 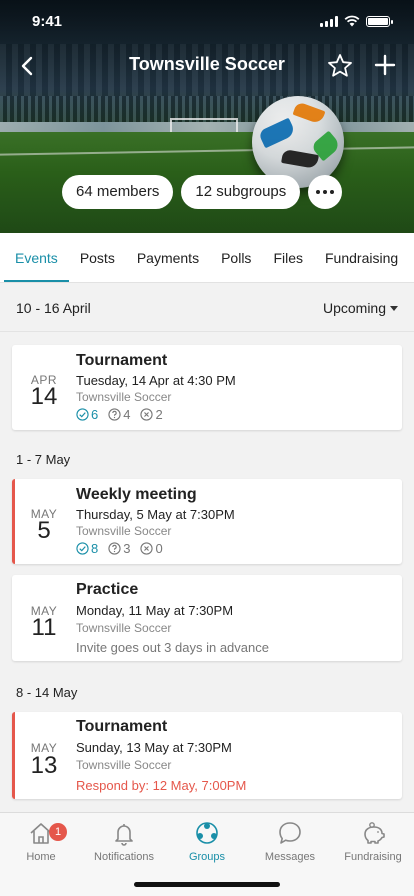 What do you see at coordinates (156, 380) in the screenshot?
I see `event-datetime: Tuesday, 14 Apr at 4:30 PM` at bounding box center [156, 380].